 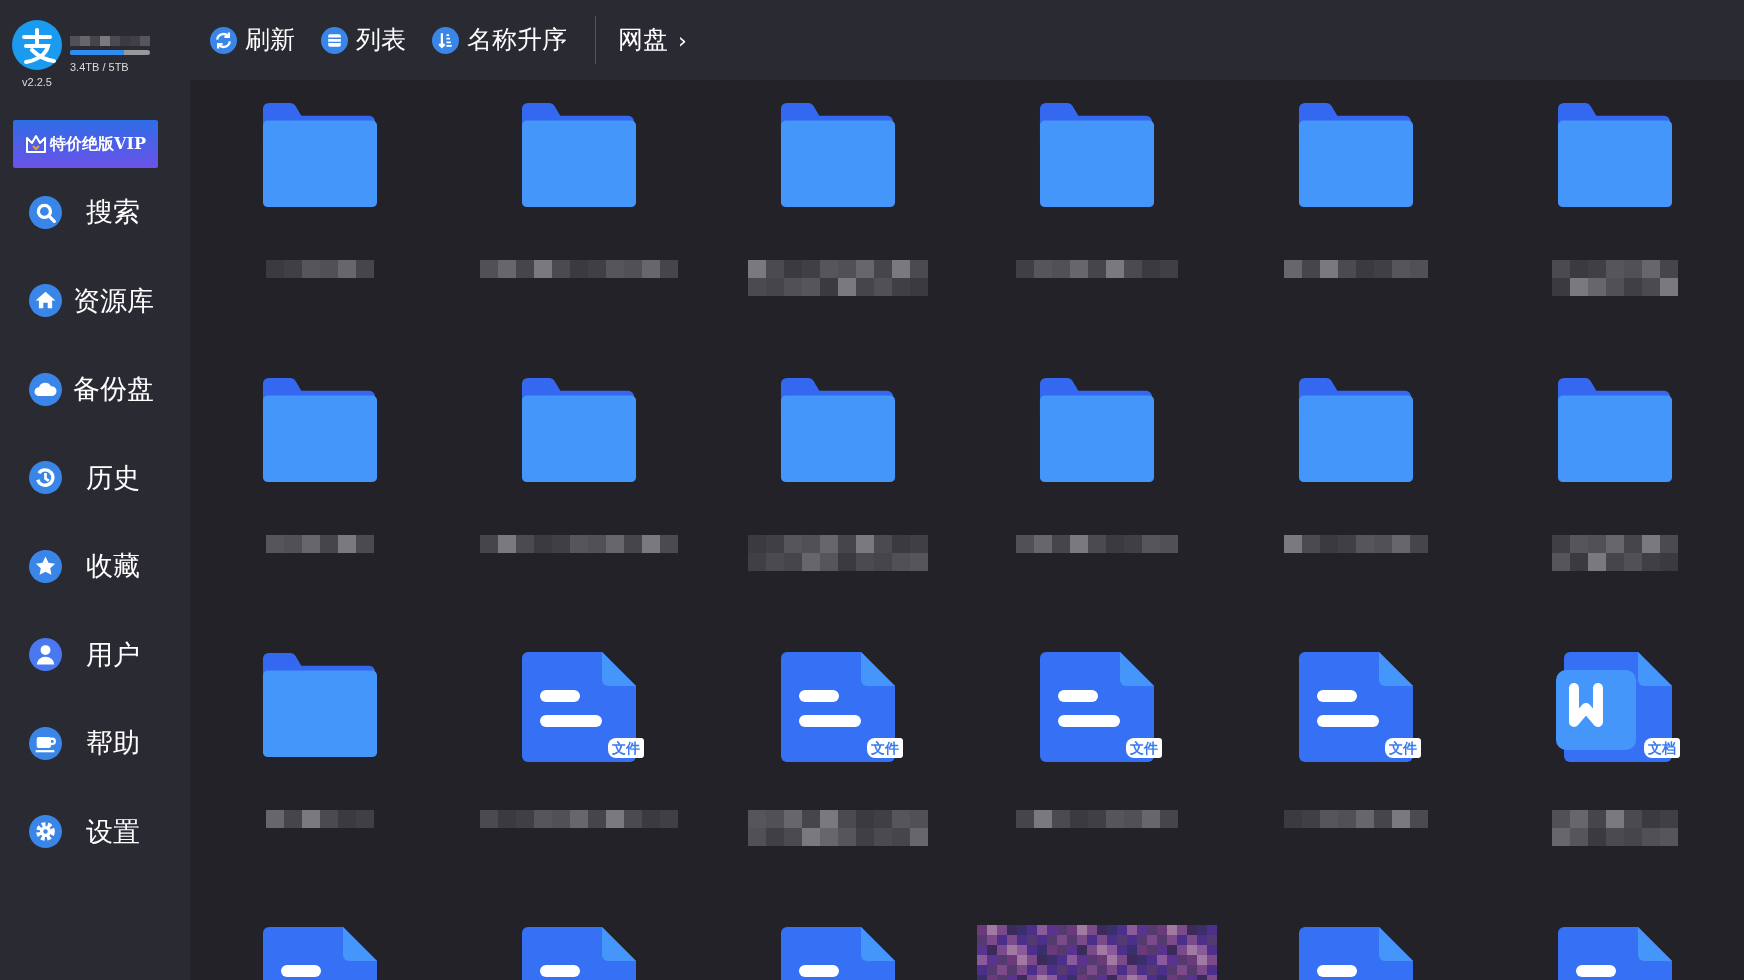 What do you see at coordinates (37, 82) in the screenshot?
I see `version-label: v2.2.5` at bounding box center [37, 82].